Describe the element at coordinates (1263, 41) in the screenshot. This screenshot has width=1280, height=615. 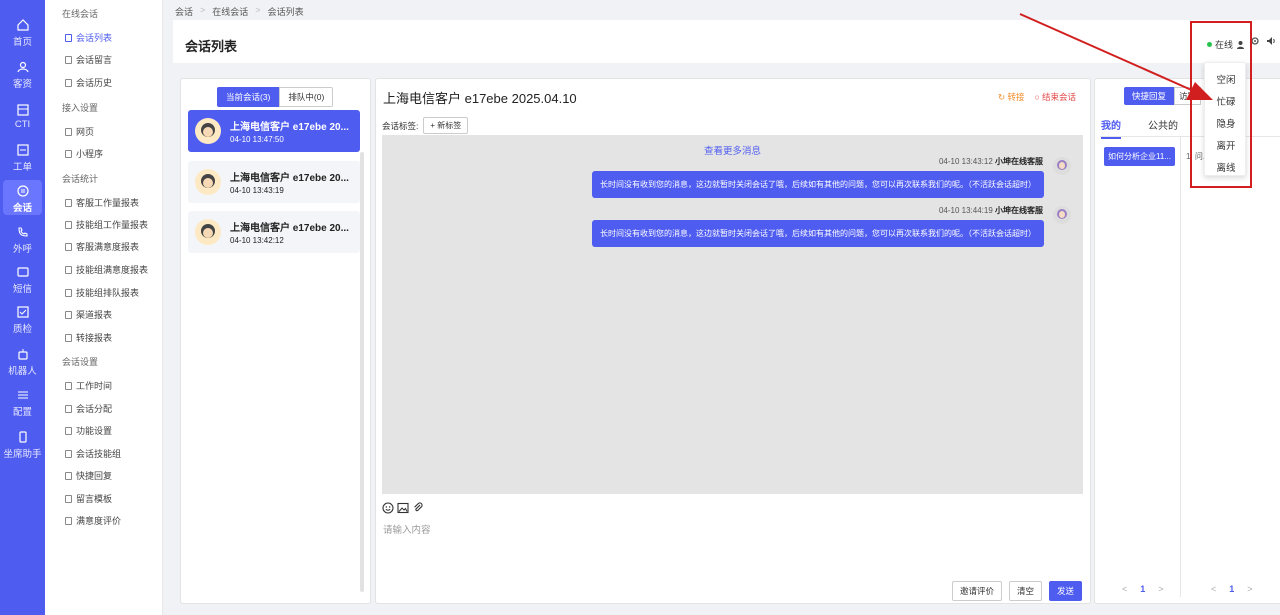
I see `header-icons` at that location.